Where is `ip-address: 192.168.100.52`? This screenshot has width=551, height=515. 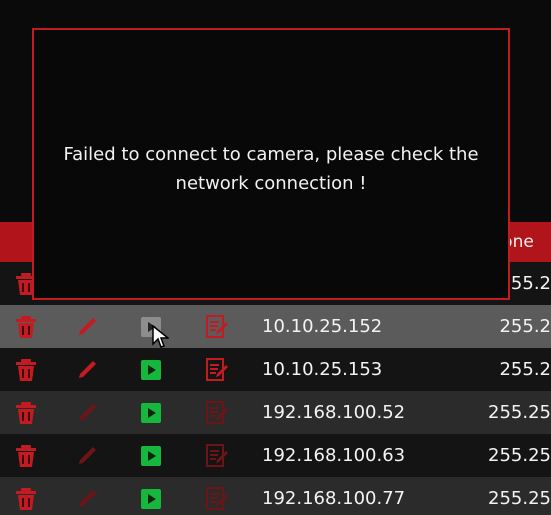 ip-address: 192.168.100.52 is located at coordinates (334, 412).